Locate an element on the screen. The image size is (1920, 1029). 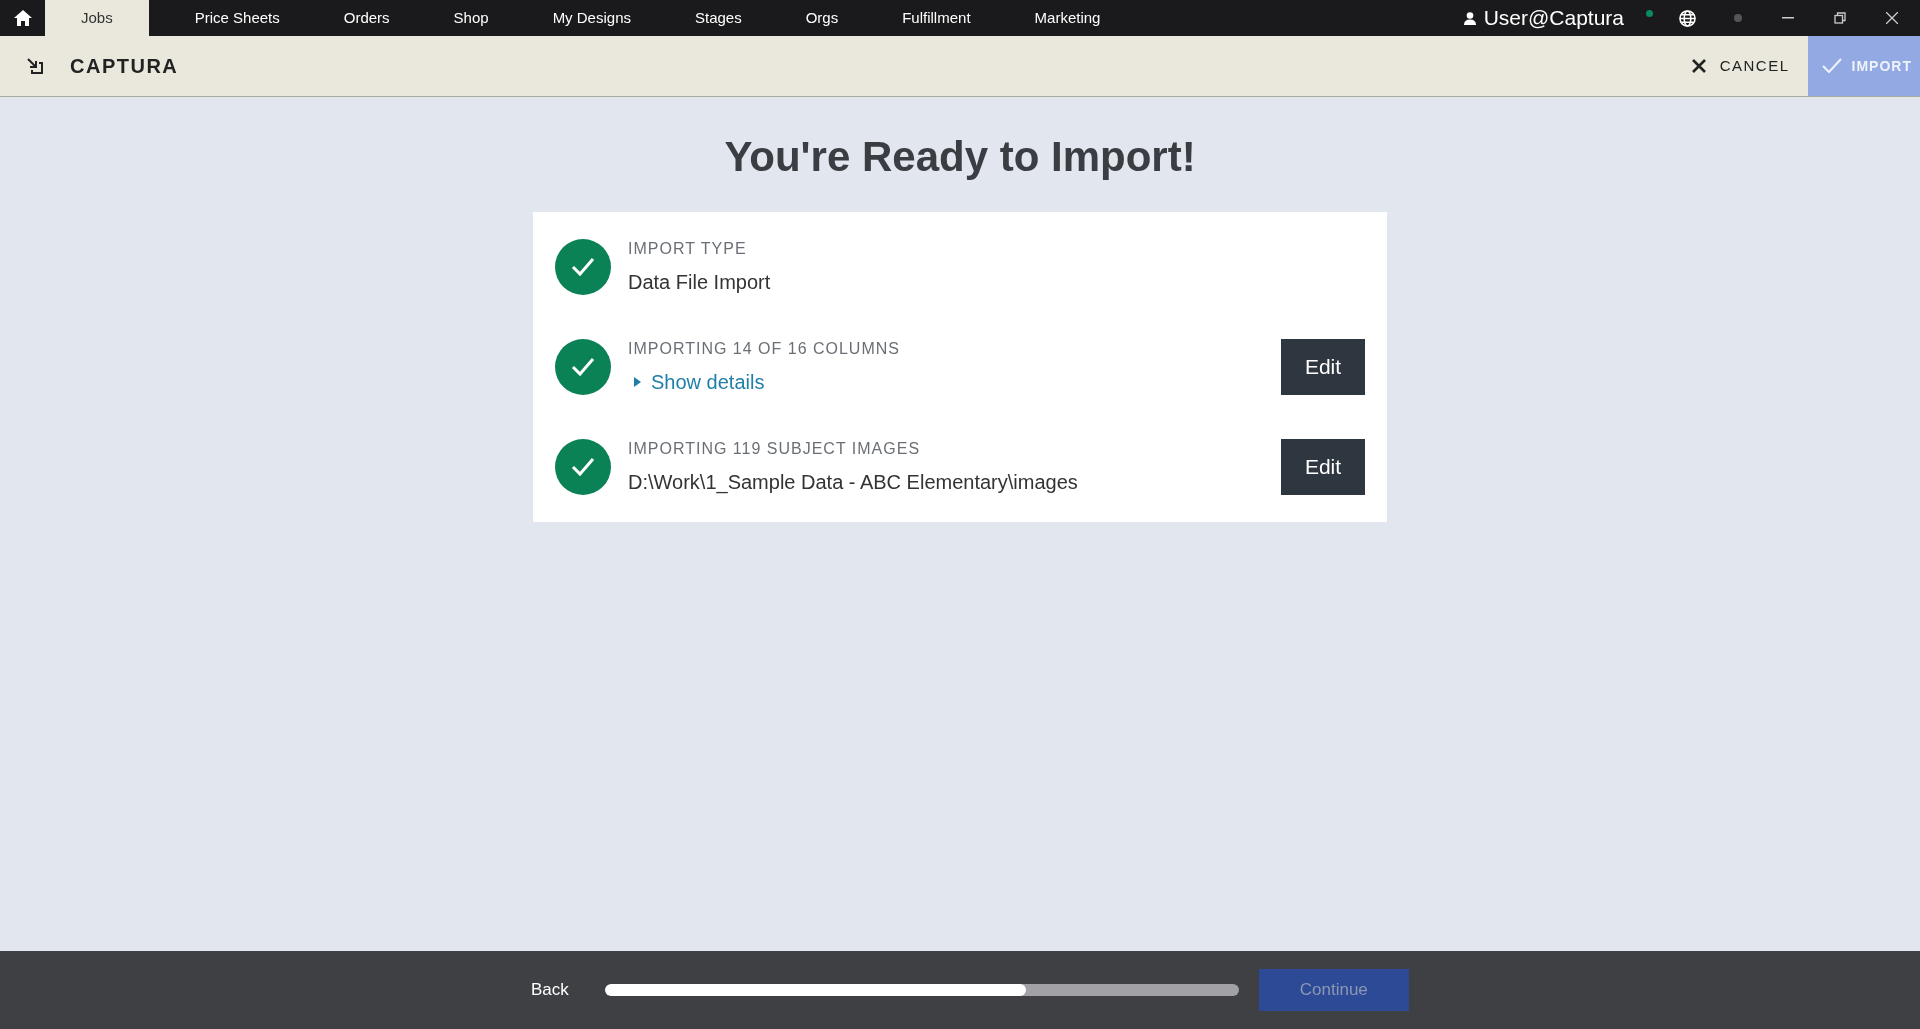
step-value: Data File Import is located at coordinates (700, 282).